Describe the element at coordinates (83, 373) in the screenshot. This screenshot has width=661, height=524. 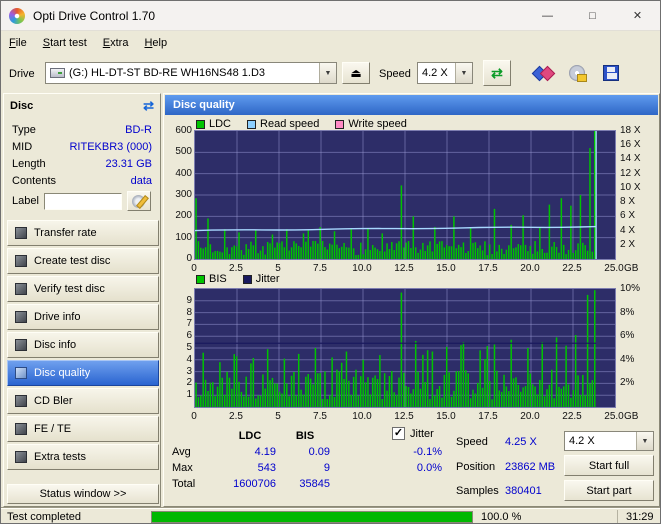
I see `sidebar-item-disc-quality: Disc quality` at that location.